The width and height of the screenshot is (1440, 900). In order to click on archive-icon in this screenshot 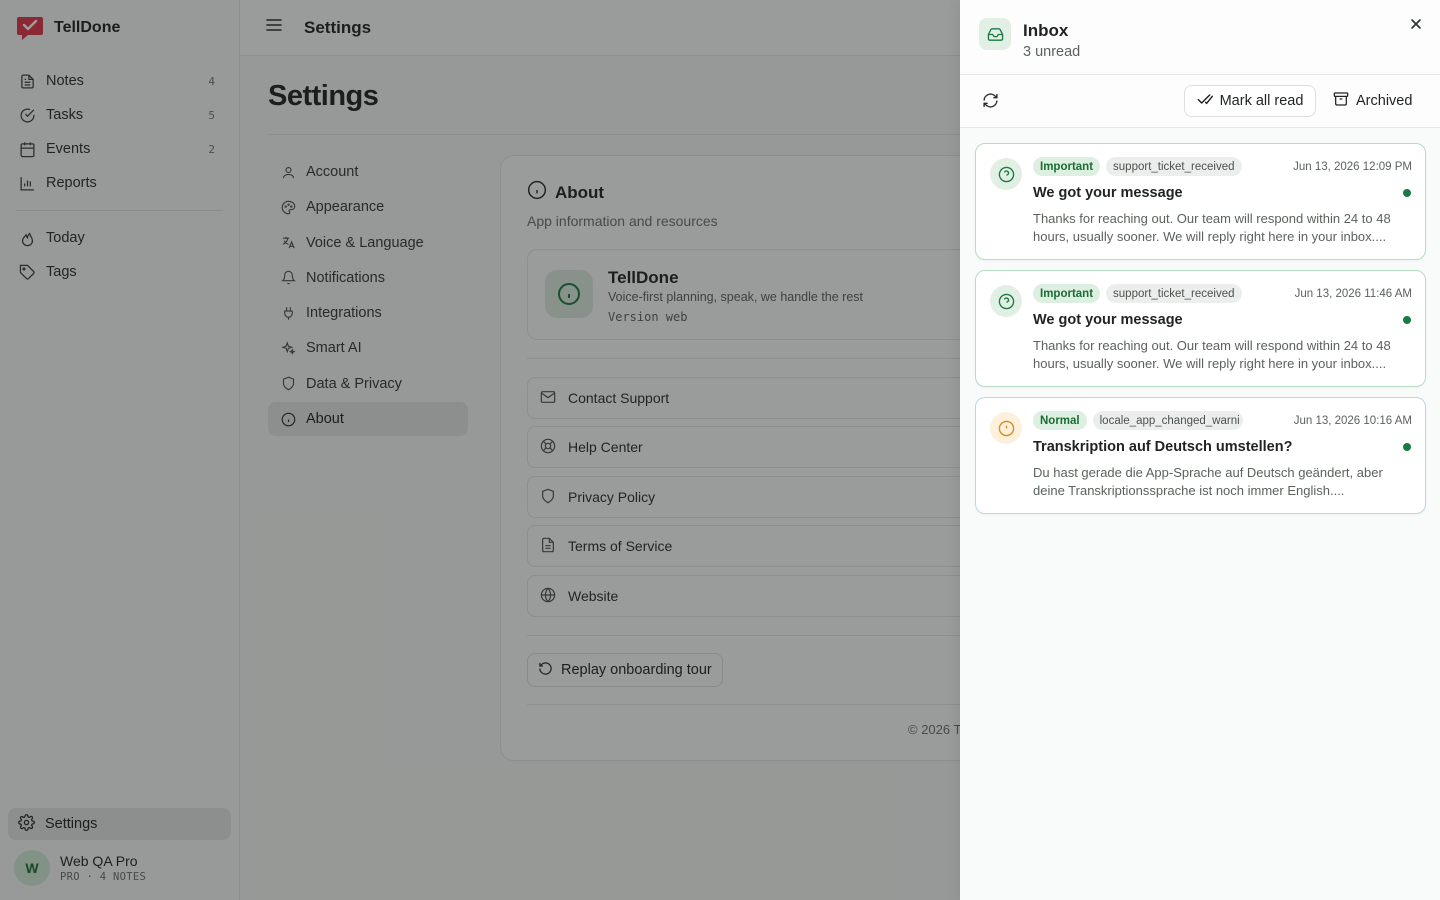, I will do `click(1341, 101)`.